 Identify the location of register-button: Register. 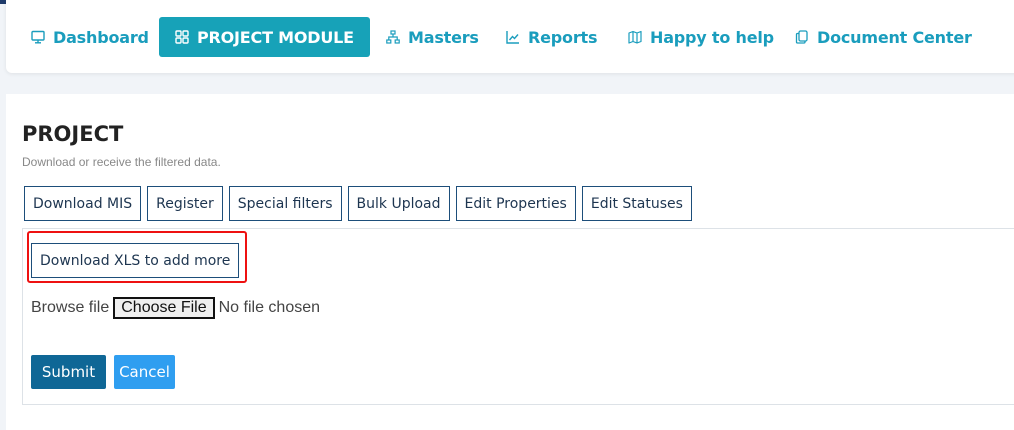
(185, 203).